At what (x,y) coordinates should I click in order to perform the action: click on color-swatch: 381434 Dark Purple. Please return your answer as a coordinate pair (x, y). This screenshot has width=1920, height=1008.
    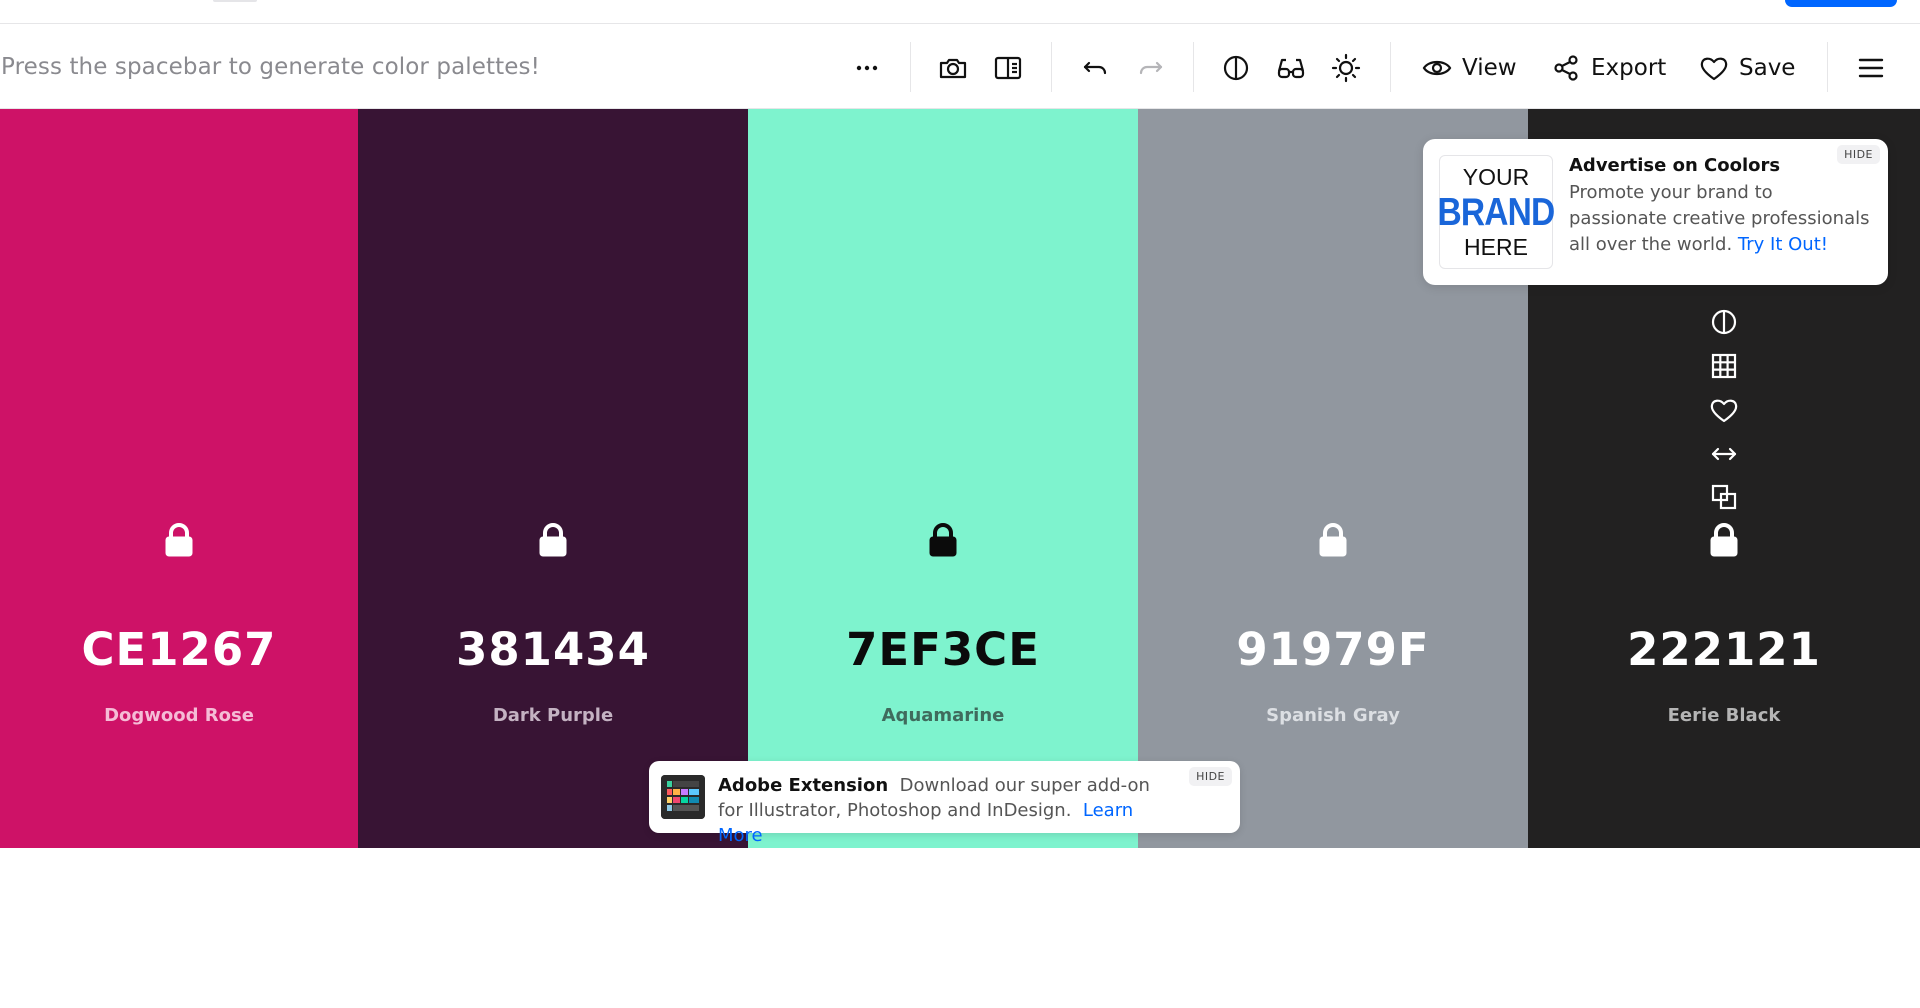
    Looking at the image, I should click on (553, 478).